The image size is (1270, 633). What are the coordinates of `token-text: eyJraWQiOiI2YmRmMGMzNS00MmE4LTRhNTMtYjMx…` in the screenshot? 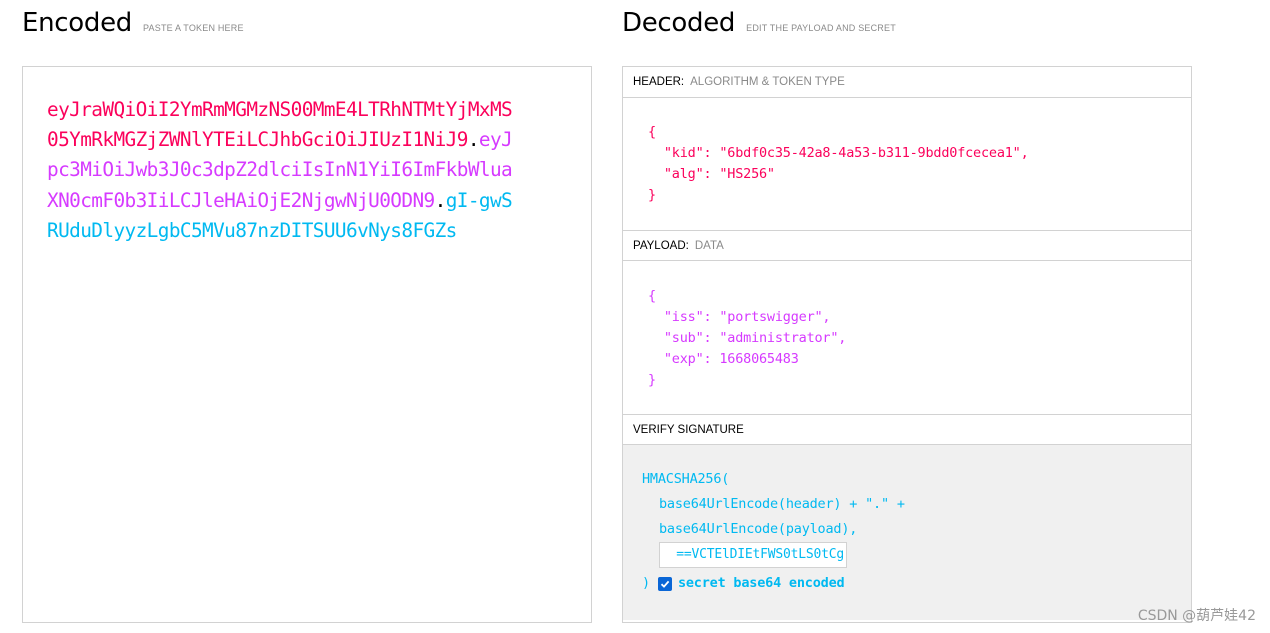 It's located at (283, 170).